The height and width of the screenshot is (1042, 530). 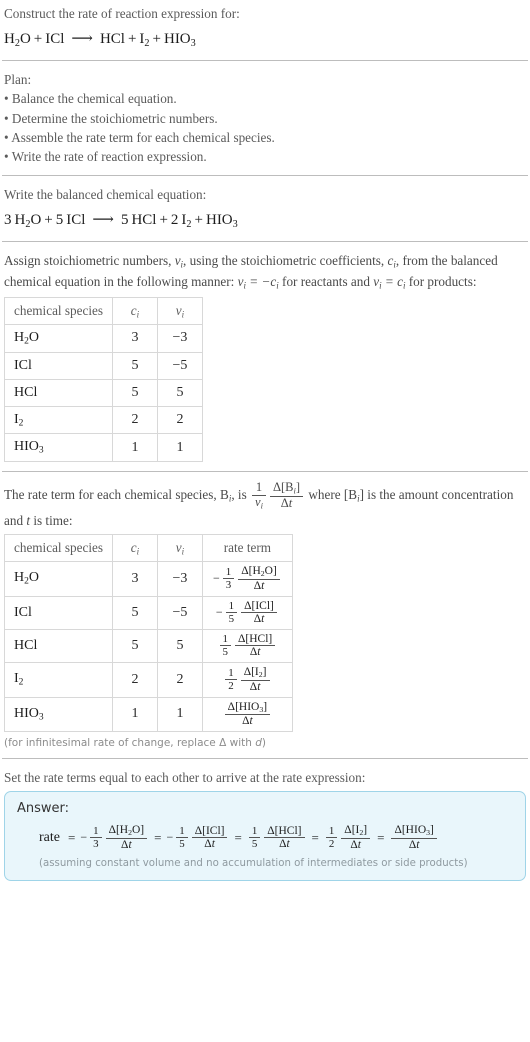 I want to click on rate-term-expression: −1 3 Δ[H2O] Δt, so click(x=247, y=578).